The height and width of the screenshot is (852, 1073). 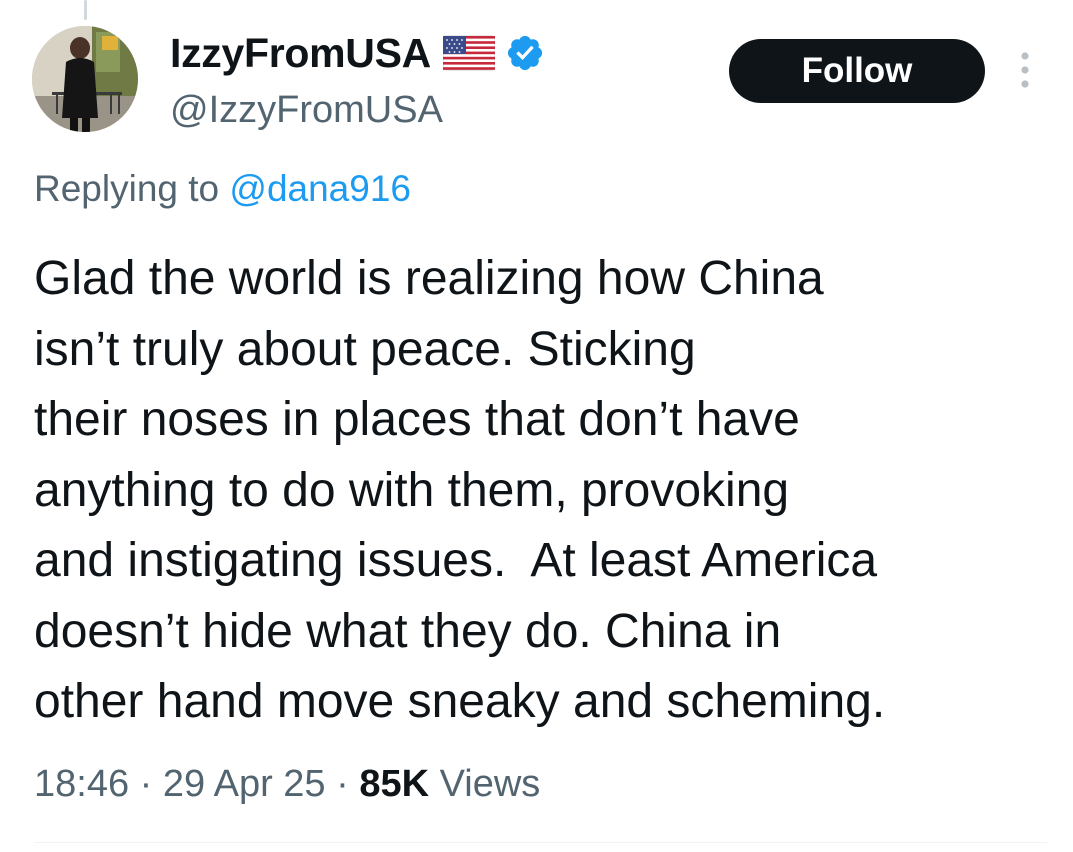 What do you see at coordinates (394, 784) in the screenshot?
I see `views-count: 85K` at bounding box center [394, 784].